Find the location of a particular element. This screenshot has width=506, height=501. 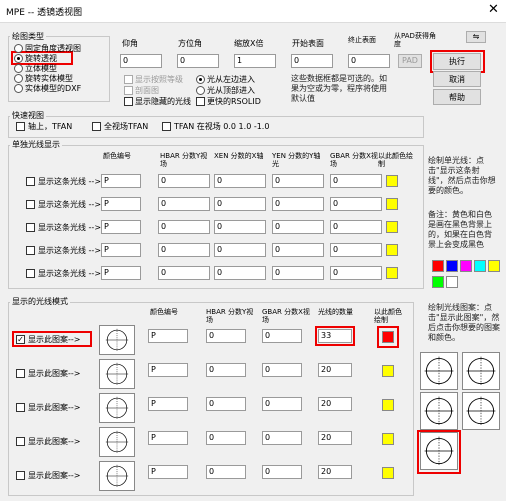

left-enter-radio is located at coordinates (200, 79).